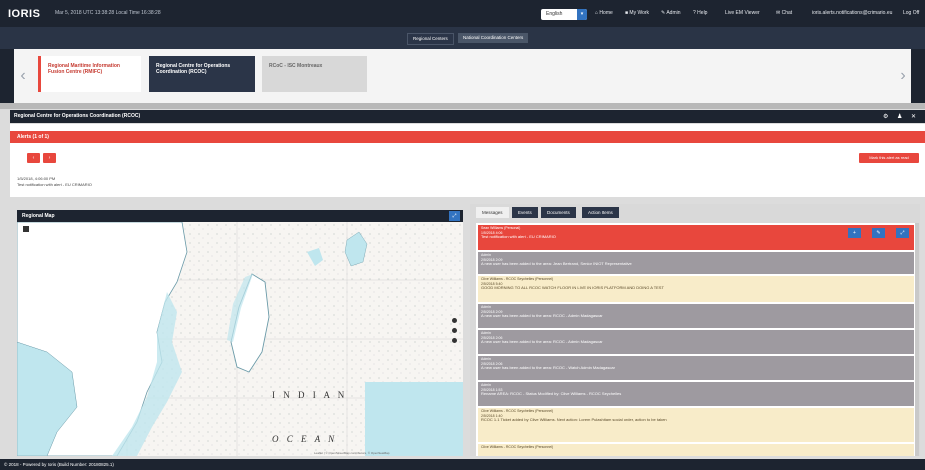 The width and height of the screenshot is (925, 470). Describe the element at coordinates (240, 216) in the screenshot. I see `map-header: Regional Map ⤢` at that location.